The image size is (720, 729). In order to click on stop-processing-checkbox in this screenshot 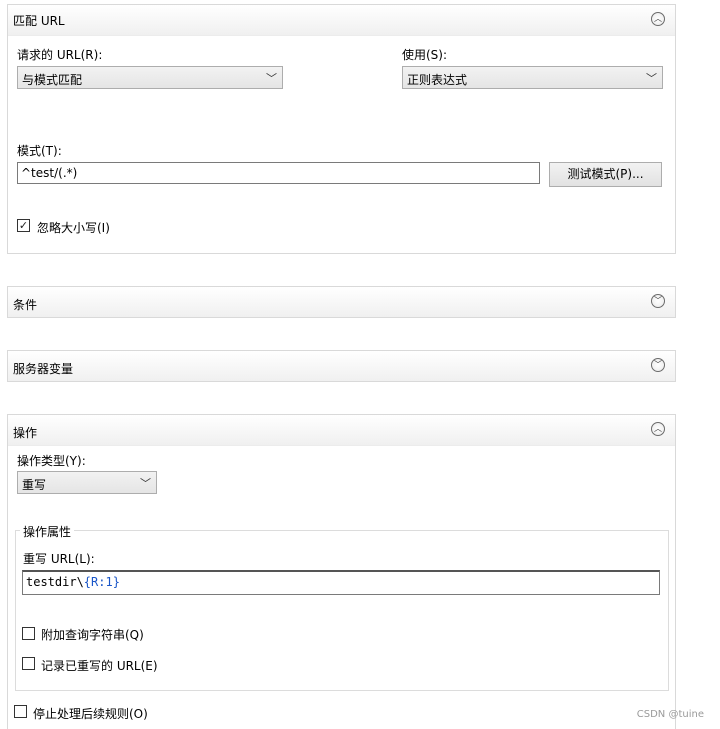, I will do `click(20, 711)`.